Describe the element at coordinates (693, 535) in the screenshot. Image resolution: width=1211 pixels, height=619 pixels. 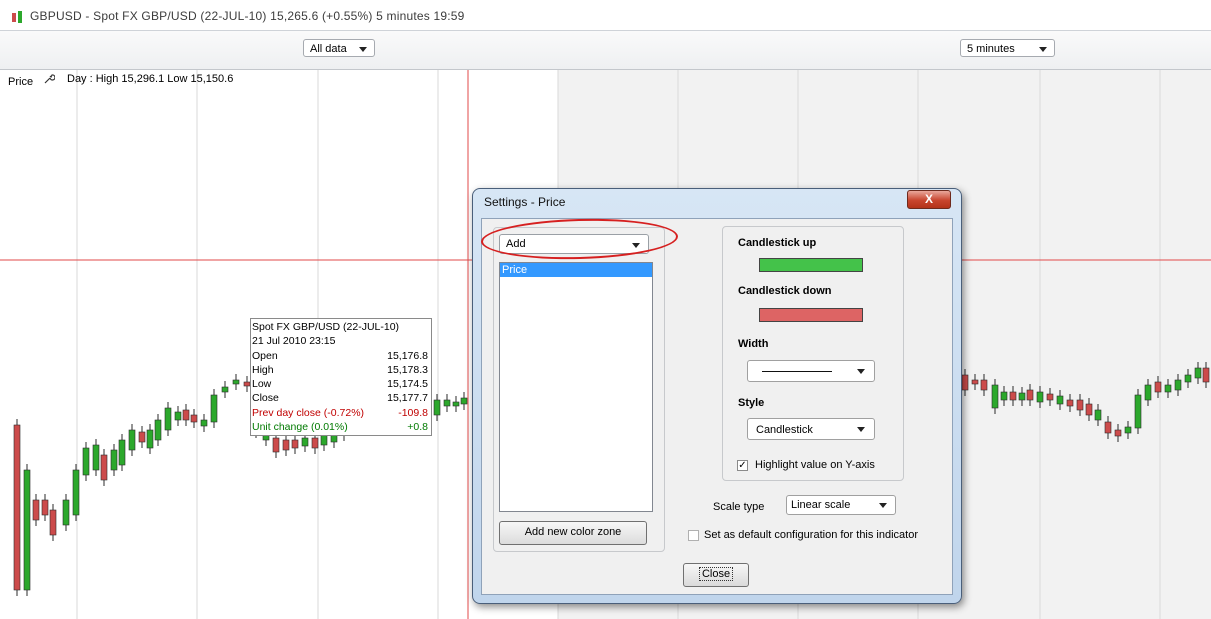
I see `default-config-checkbox` at that location.